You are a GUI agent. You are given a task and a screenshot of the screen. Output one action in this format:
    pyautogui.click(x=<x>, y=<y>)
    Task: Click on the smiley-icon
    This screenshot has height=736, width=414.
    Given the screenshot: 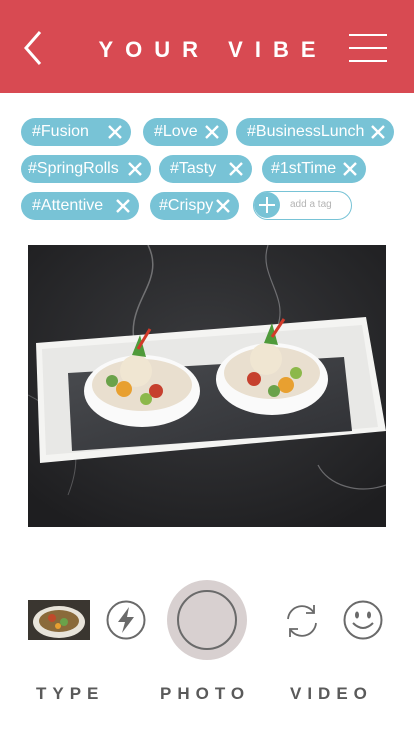 What is the action you would take?
    pyautogui.click(x=363, y=620)
    